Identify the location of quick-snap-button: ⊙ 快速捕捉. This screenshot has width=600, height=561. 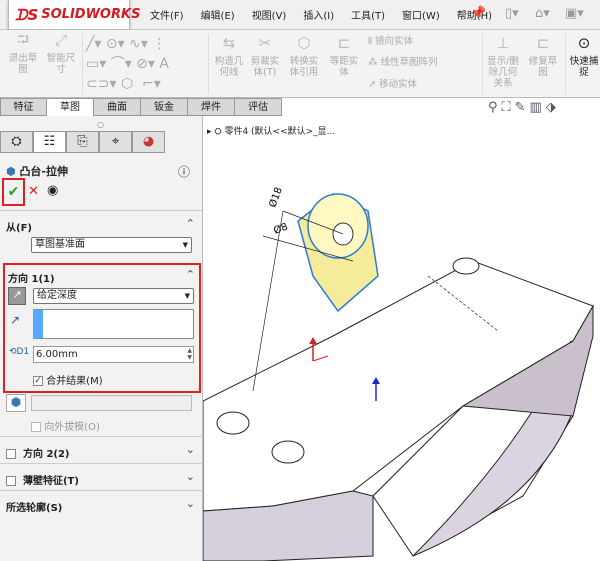
(583, 56).